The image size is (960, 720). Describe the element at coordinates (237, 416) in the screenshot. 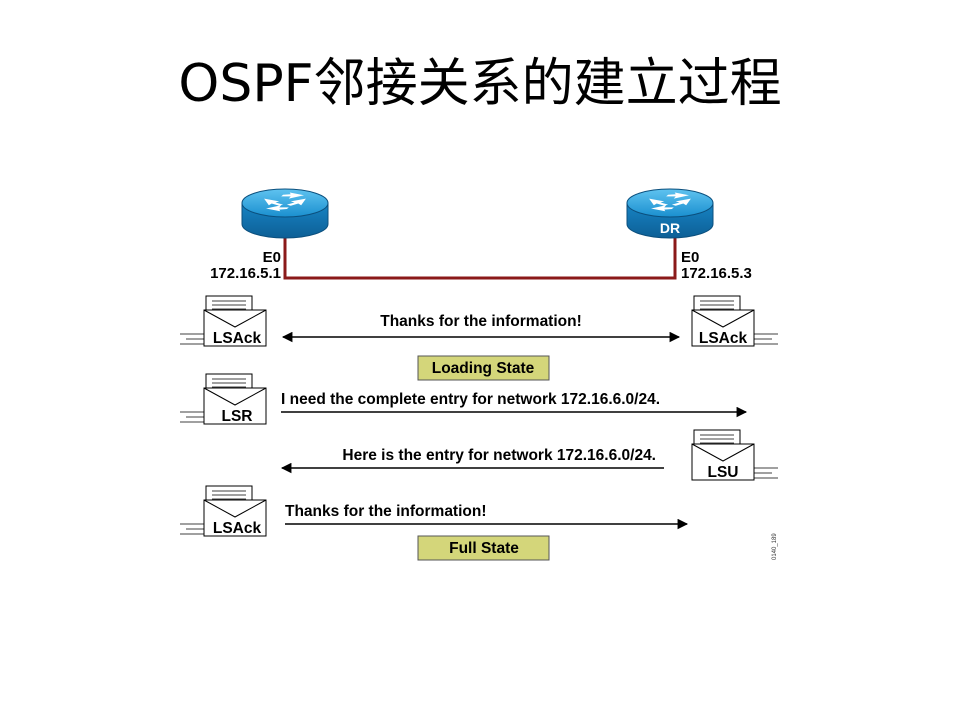

I see `packet-label: LSR` at that location.